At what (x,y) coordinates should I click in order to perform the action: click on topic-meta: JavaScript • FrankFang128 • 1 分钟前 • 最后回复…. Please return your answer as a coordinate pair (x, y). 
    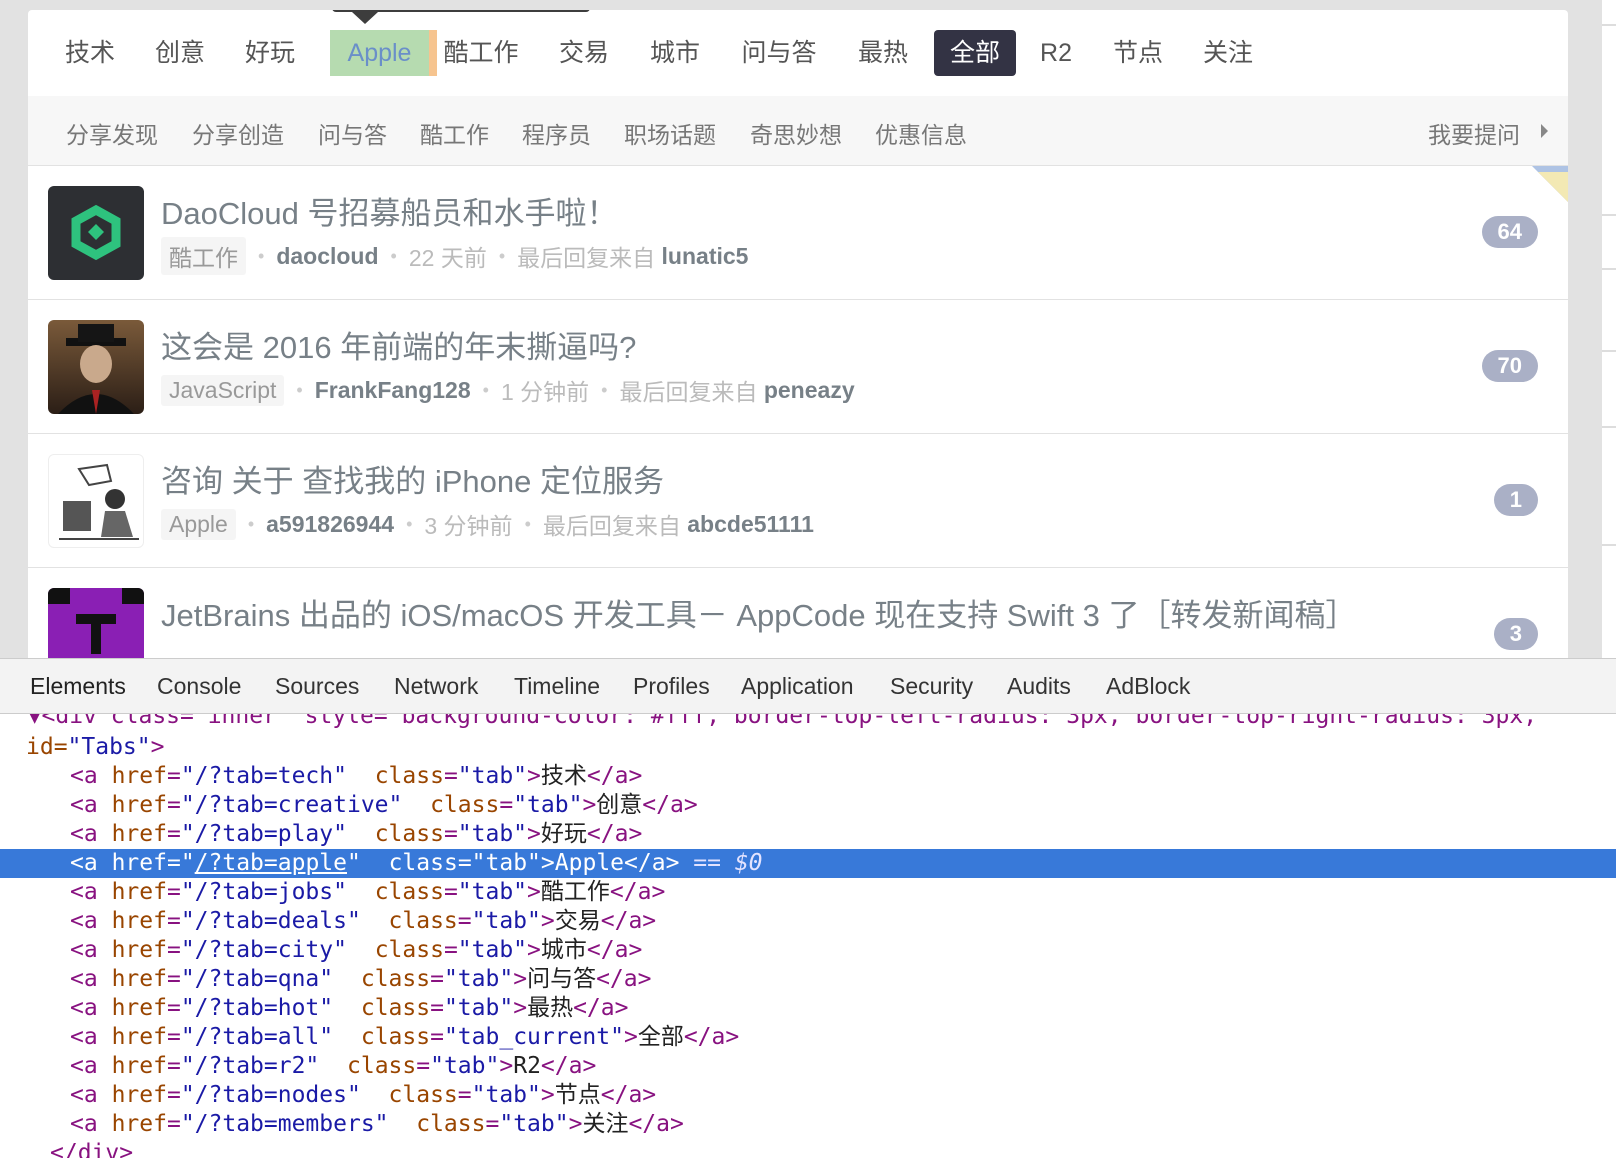
    Looking at the image, I should click on (508, 390).